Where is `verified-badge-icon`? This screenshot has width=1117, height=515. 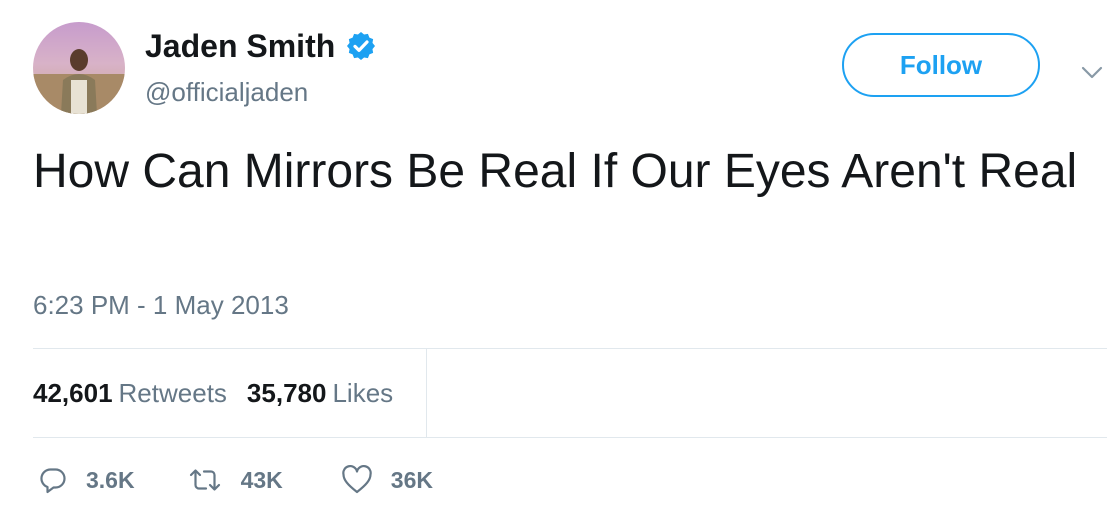
verified-badge-icon is located at coordinates (361, 46).